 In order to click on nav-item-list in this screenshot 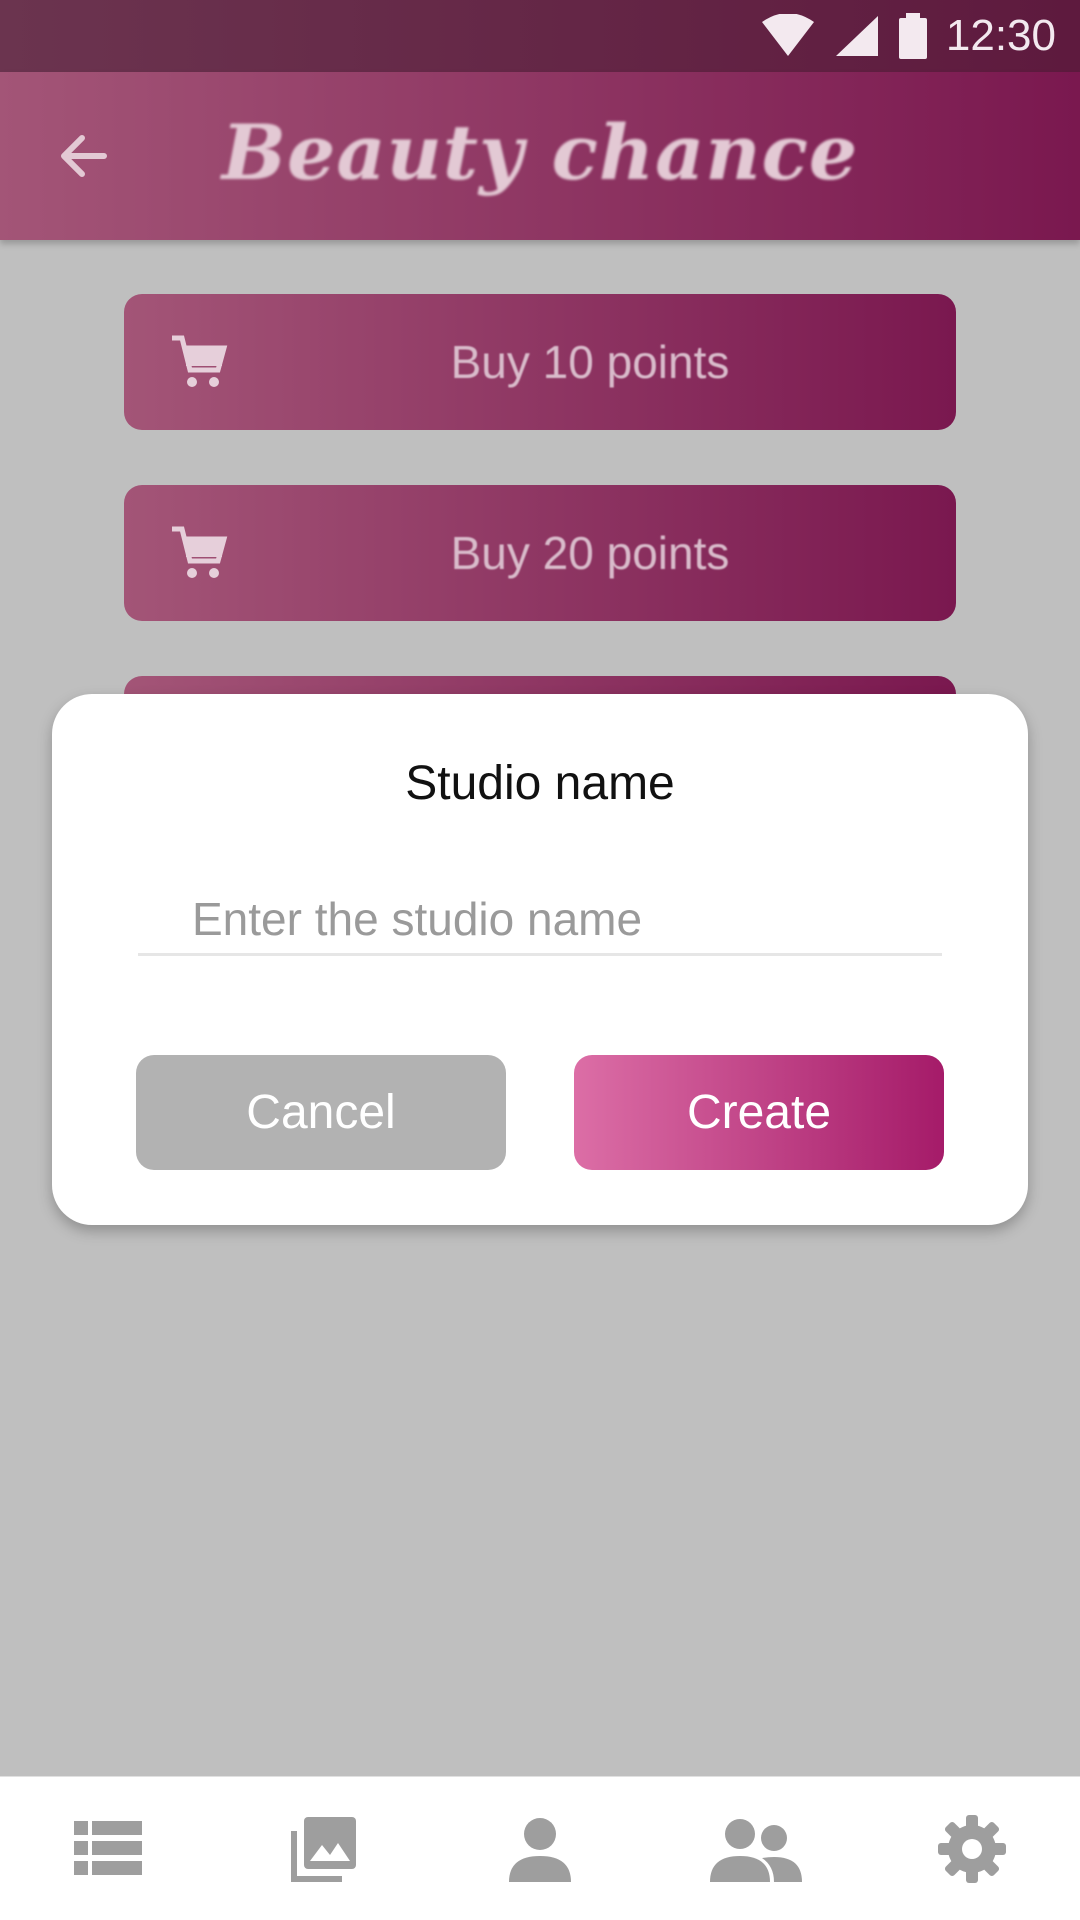, I will do `click(108, 1849)`.